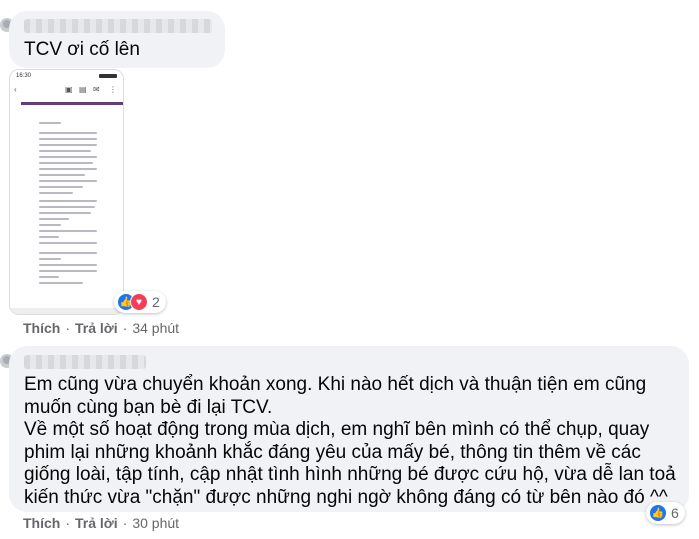  I want to click on like-icon: 👍, so click(658, 513).